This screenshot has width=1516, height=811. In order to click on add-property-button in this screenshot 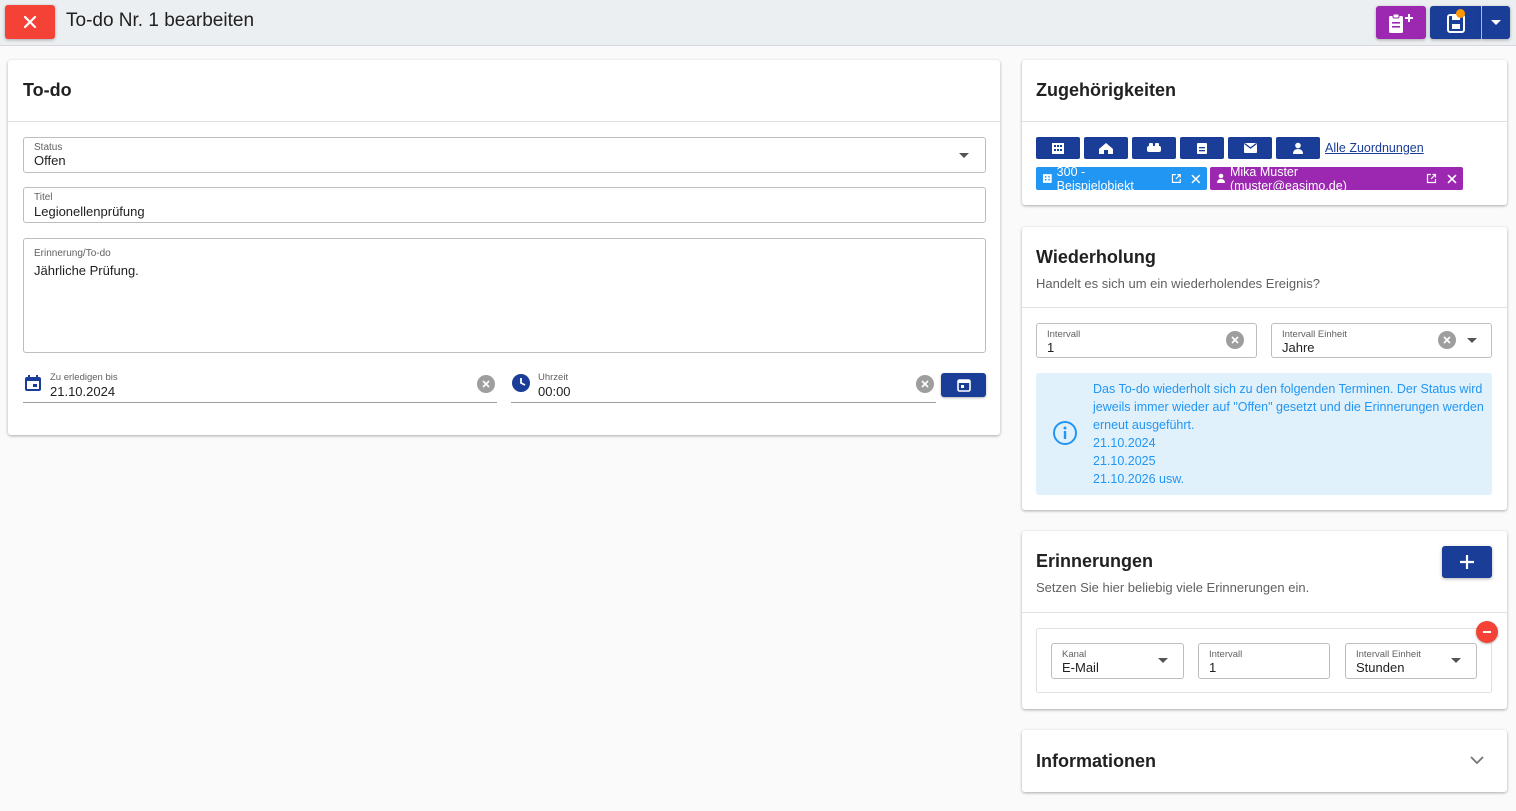, I will do `click(1058, 148)`.